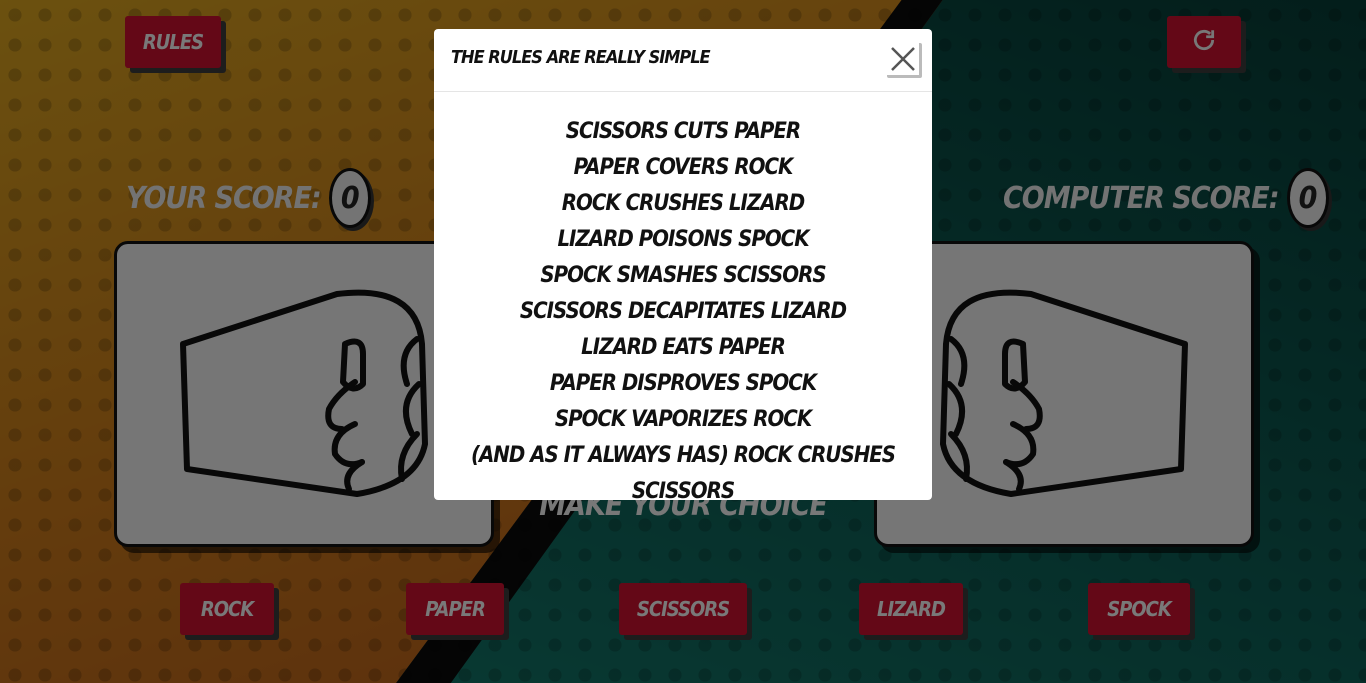  What do you see at coordinates (683, 419) in the screenshot?
I see `rule-item: SPOCK VAPORIZES ROCK` at bounding box center [683, 419].